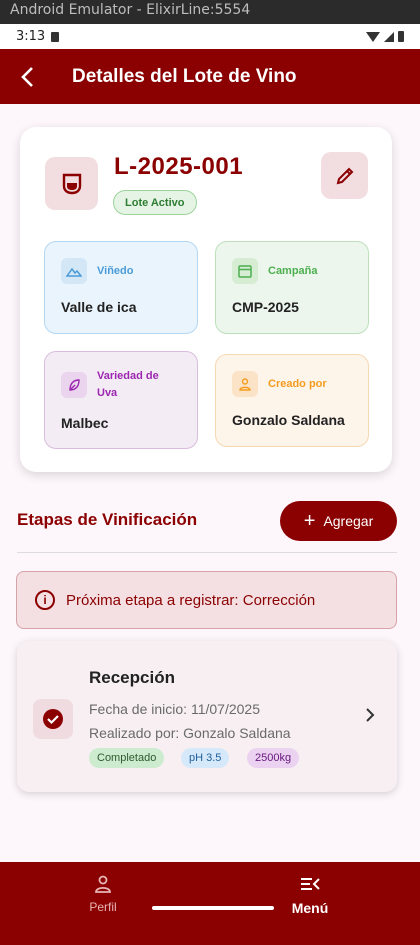 This screenshot has width=420, height=945. I want to click on pencil-icon, so click(344, 175).